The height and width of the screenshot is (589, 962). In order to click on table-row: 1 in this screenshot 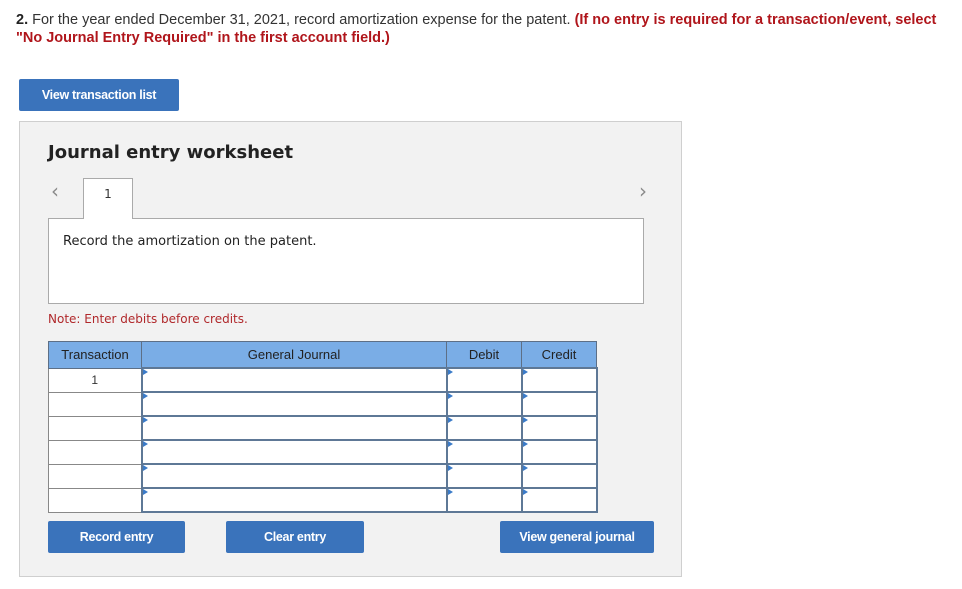, I will do `click(323, 380)`.